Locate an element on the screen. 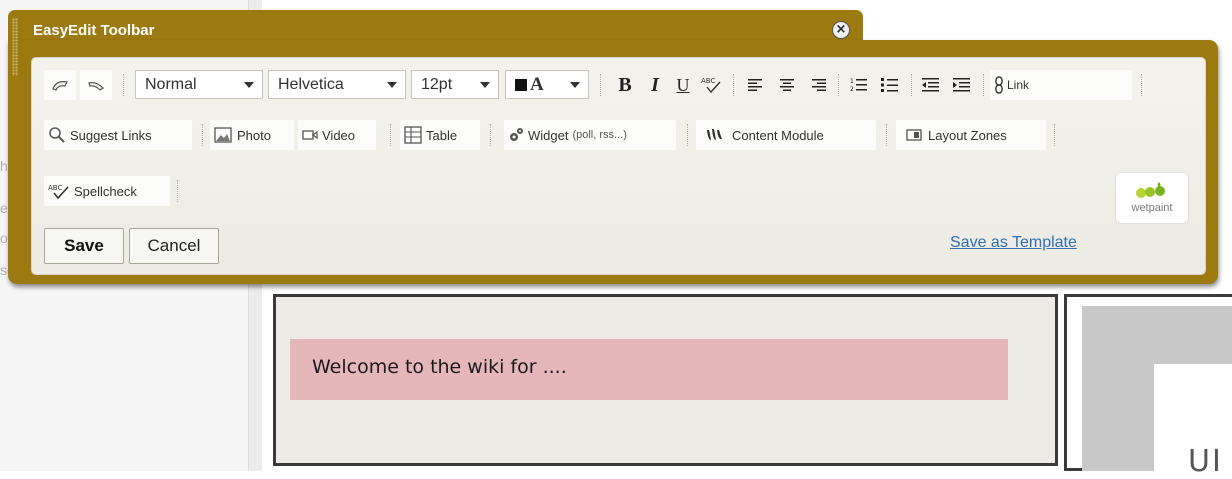  content-module-label: Content Module is located at coordinates (778, 135).